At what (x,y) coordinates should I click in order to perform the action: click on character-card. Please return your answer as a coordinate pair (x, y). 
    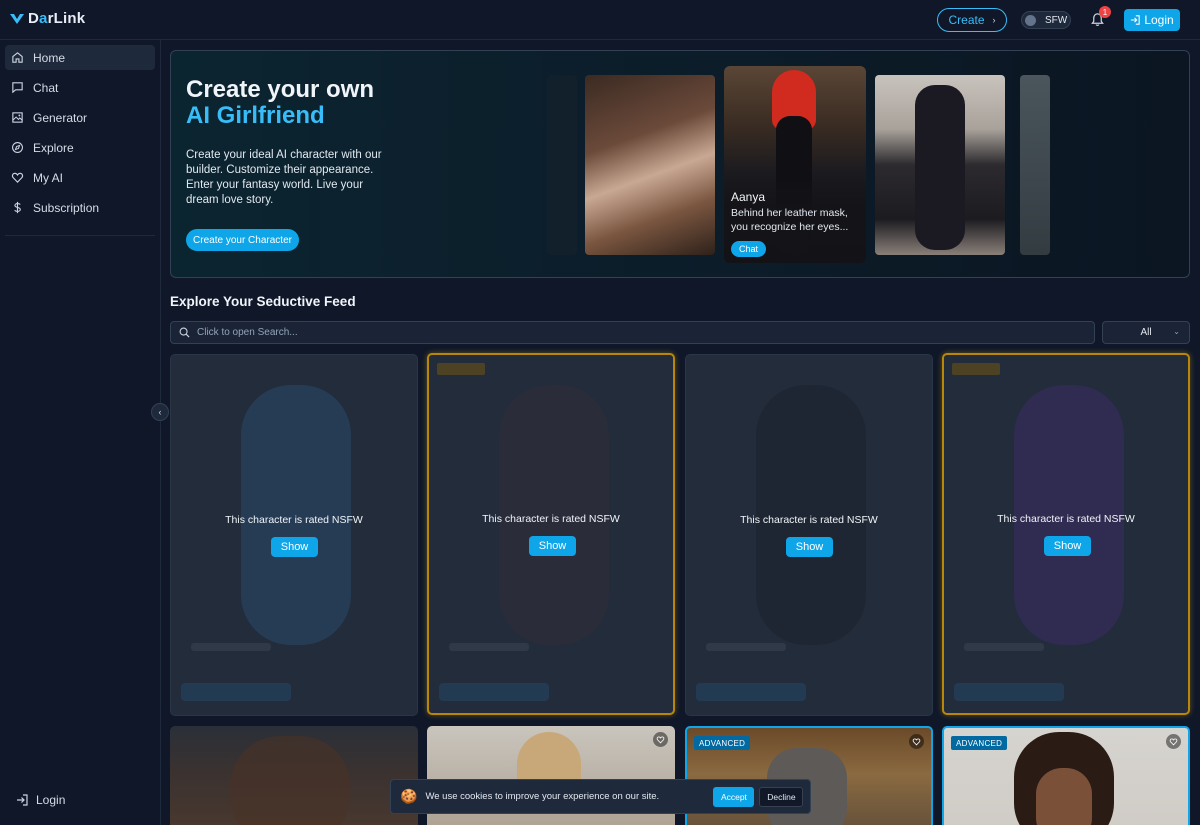
    Looking at the image, I should click on (294, 775).